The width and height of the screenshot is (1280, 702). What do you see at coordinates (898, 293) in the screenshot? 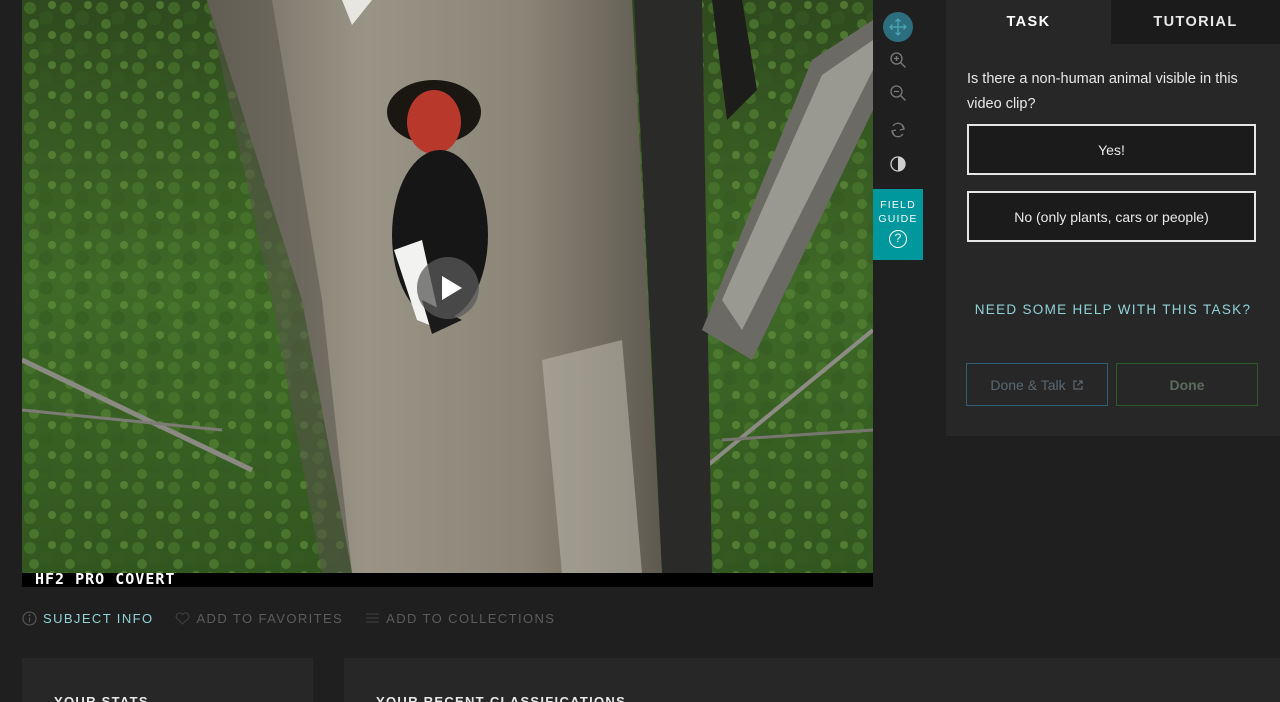
I see `image-toolbar: FIELD GUIDE ?` at bounding box center [898, 293].